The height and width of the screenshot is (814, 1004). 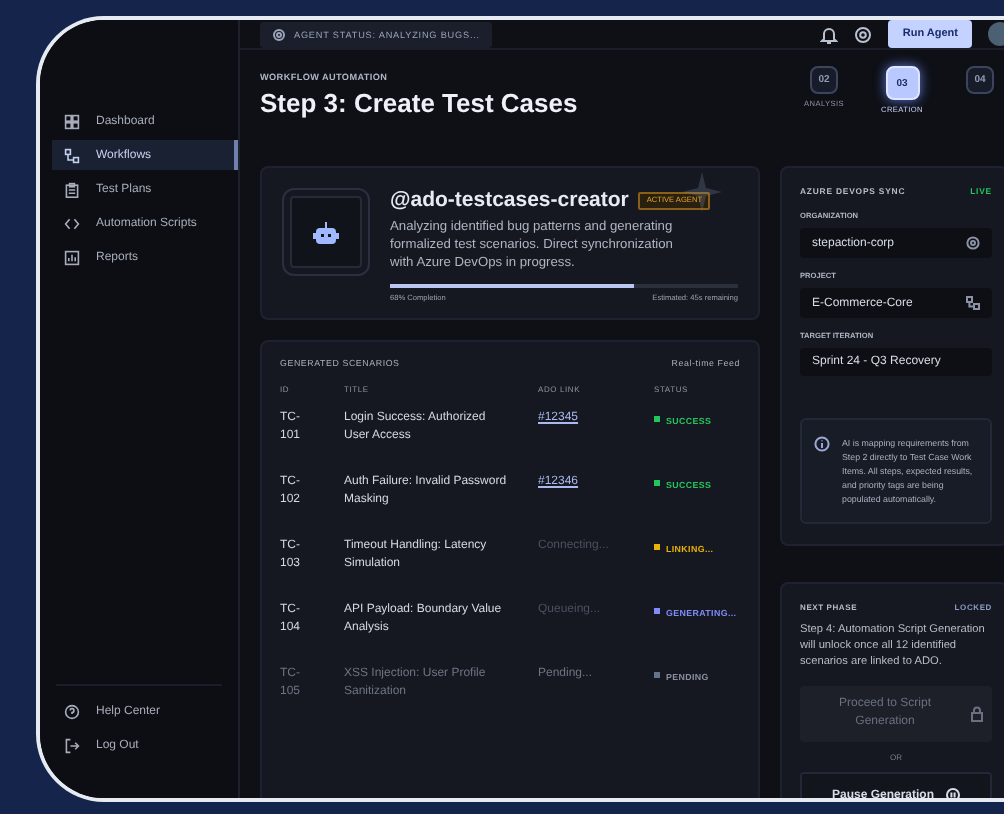 I want to click on chart-icon, so click(x=72, y=257).